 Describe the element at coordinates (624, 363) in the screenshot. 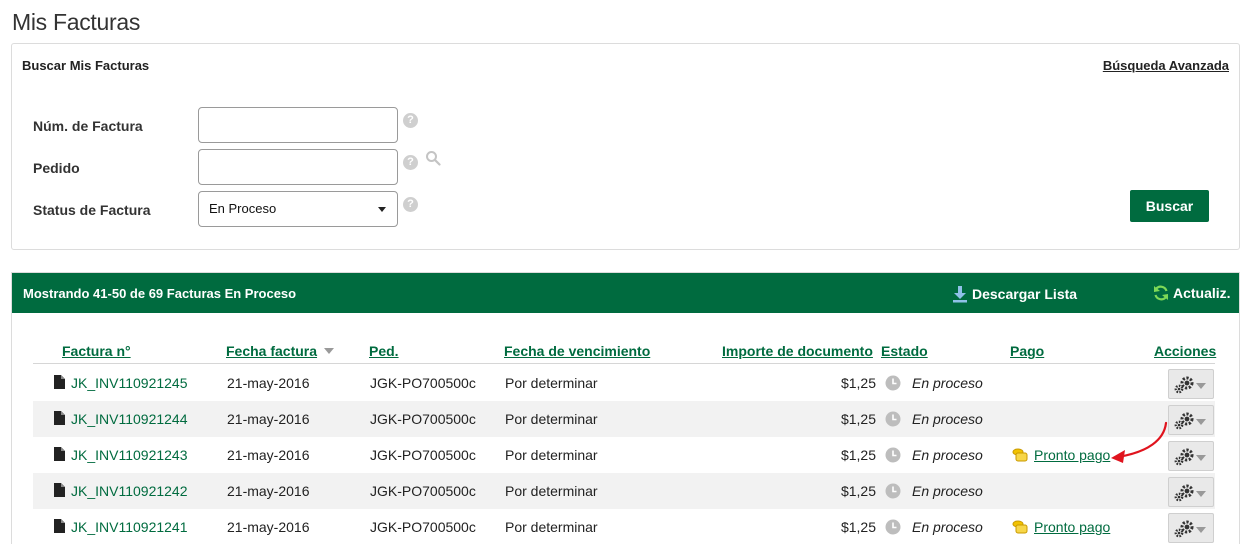

I see `header-divider` at that location.